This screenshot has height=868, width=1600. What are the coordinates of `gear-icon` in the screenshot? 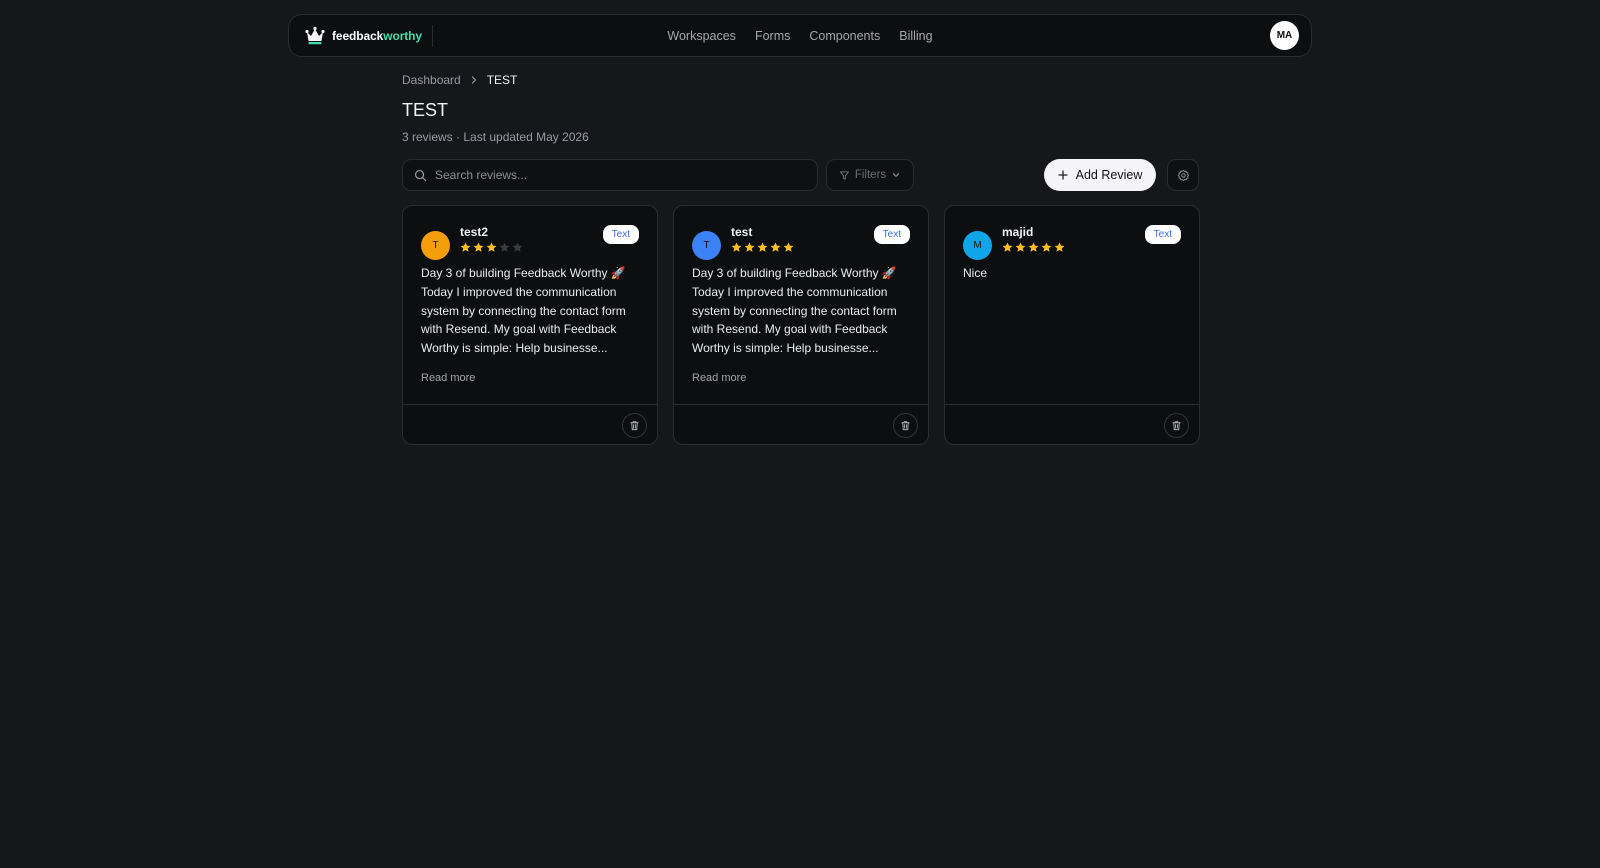 It's located at (1183, 175).